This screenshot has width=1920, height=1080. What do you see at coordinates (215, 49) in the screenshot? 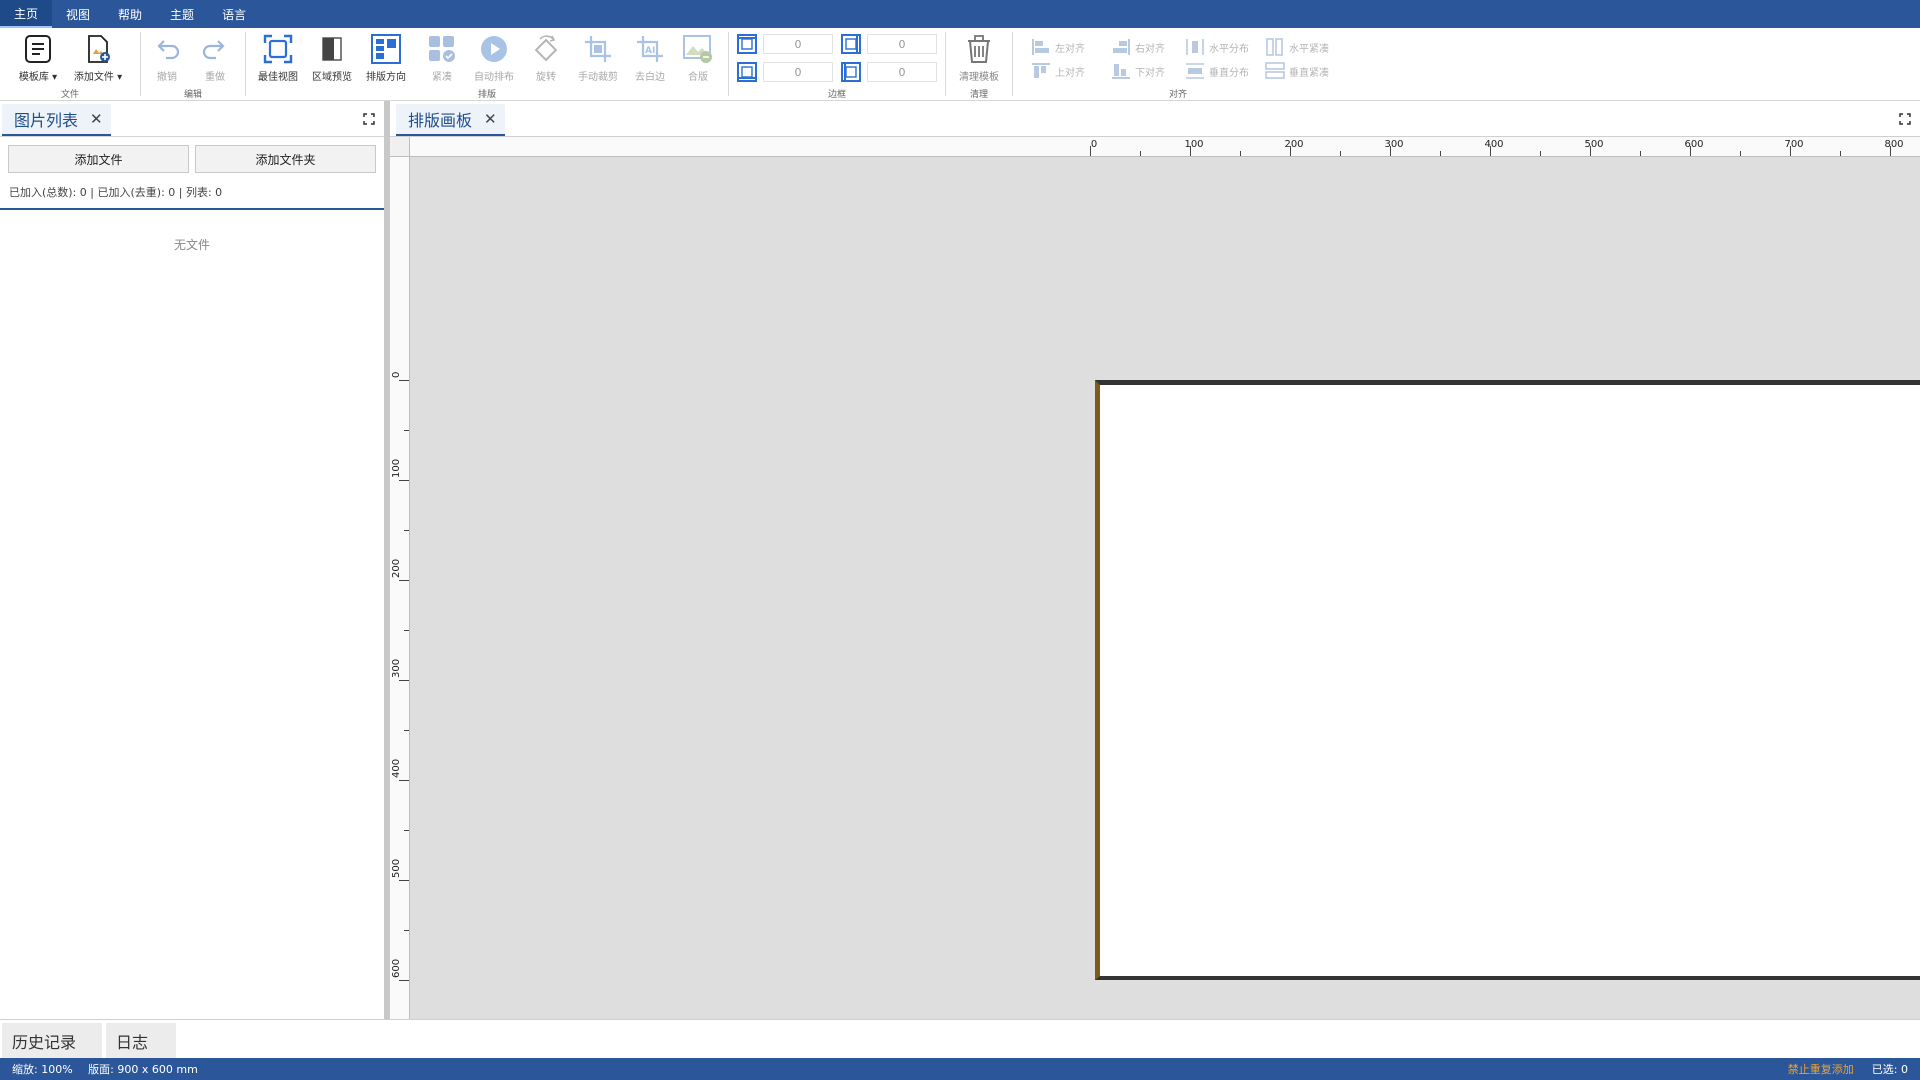
I see `redo-icon` at bounding box center [215, 49].